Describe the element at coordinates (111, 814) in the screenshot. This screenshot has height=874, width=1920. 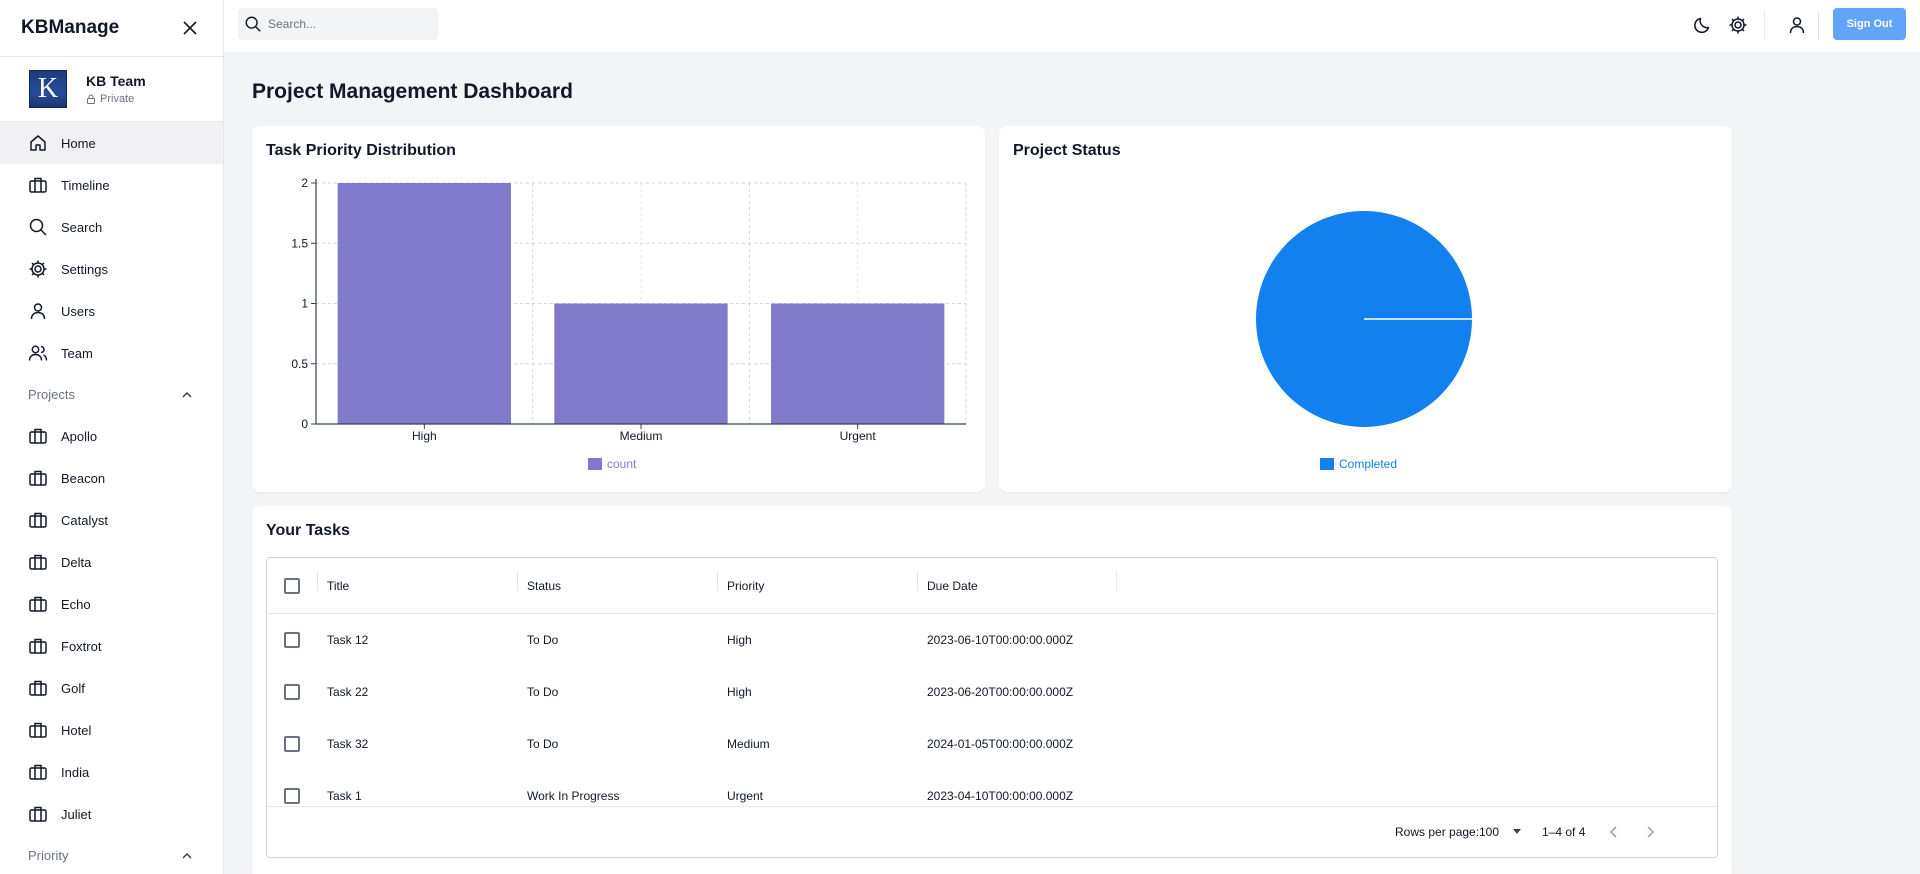
I see `project-item-juliet: Juliet` at that location.